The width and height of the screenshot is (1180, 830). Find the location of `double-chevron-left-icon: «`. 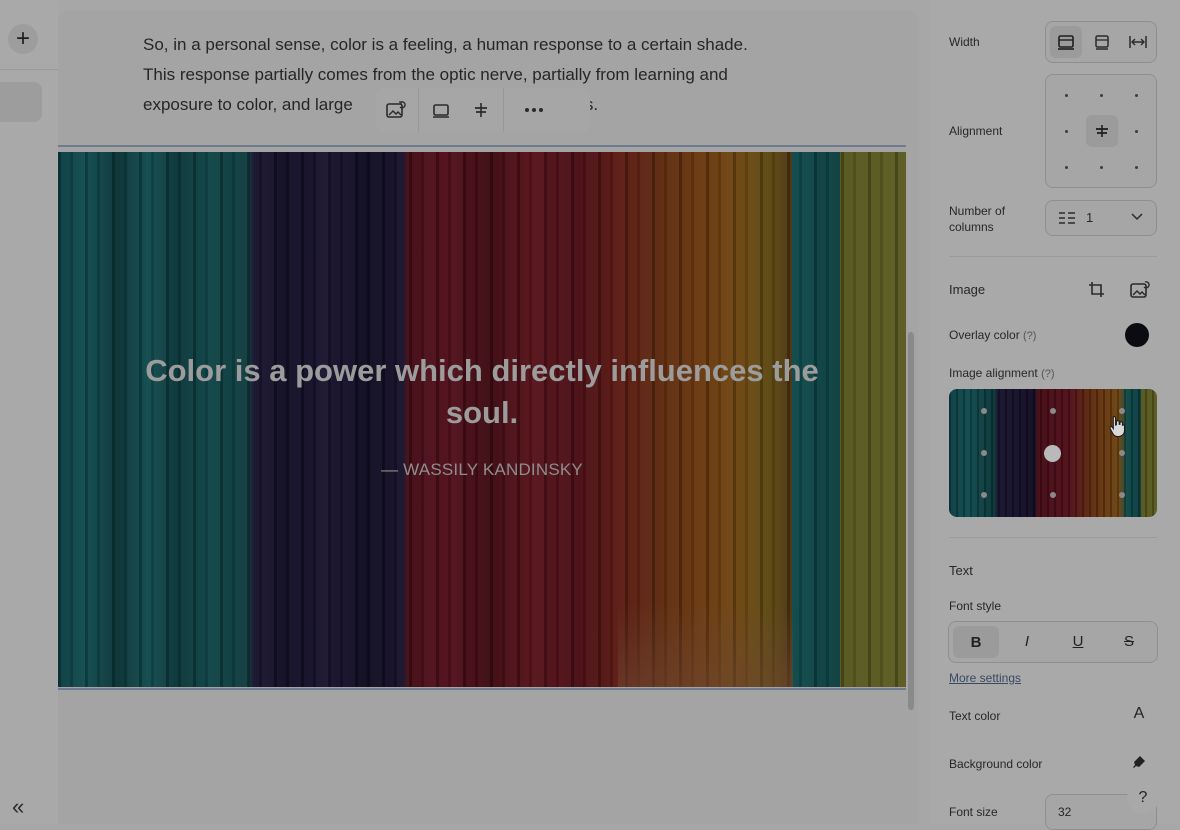

double-chevron-left-icon: « is located at coordinates (18, 806).